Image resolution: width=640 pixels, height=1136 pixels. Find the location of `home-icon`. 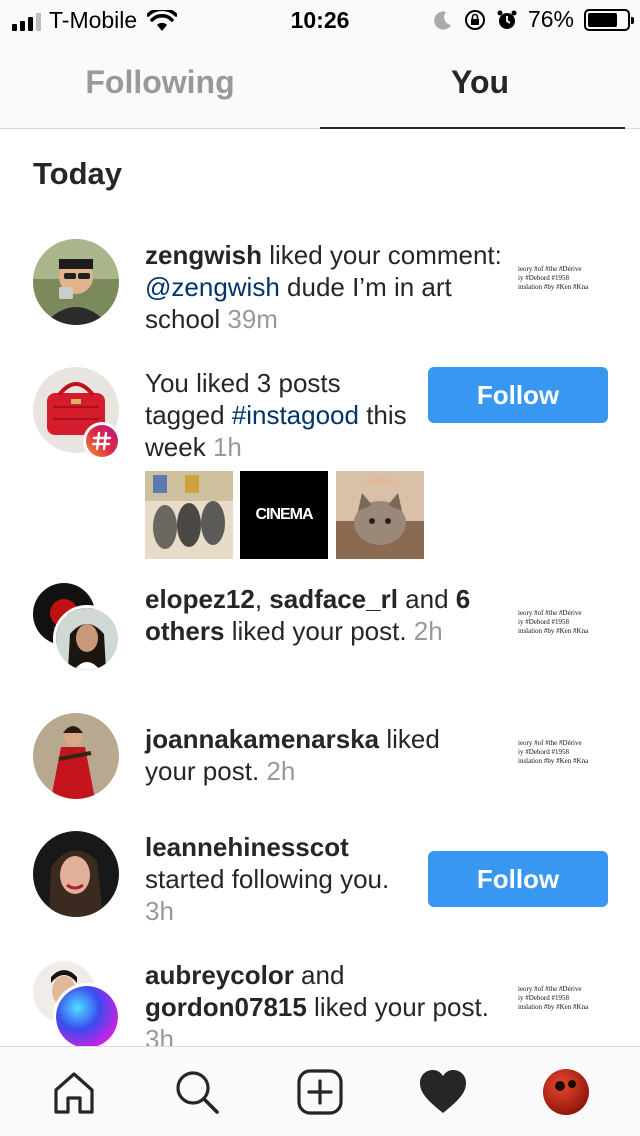

home-icon is located at coordinates (73, 1092).